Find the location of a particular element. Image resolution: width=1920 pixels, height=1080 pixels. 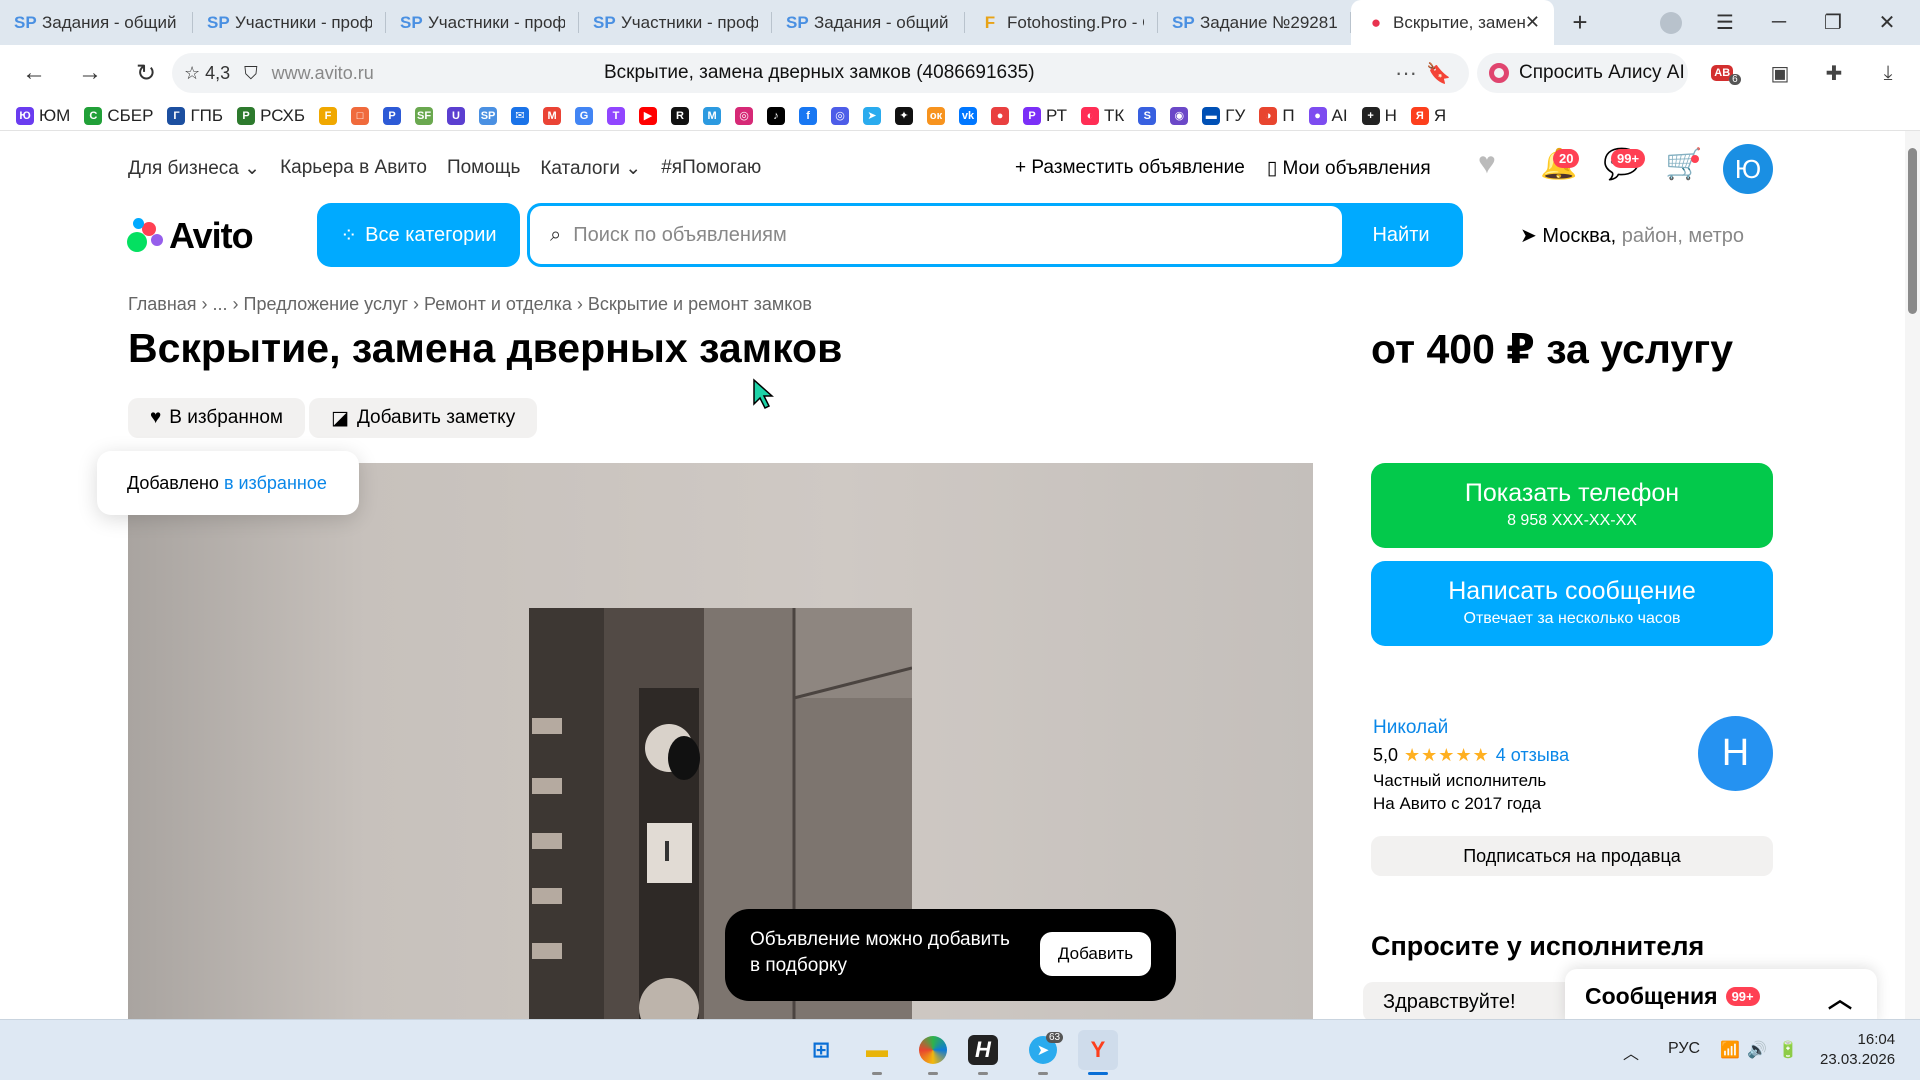

bookmark-item: P РТ is located at coordinates (1045, 116).